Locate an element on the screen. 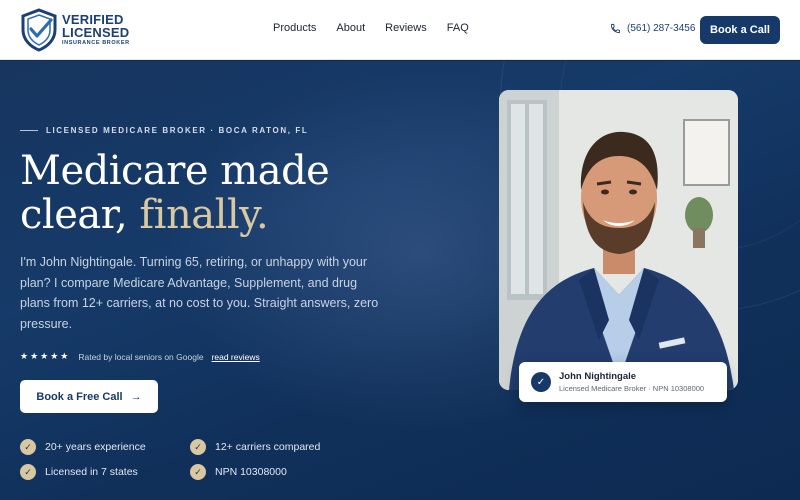 Image resolution: width=800 pixels, height=500 pixels. shield-check-icon is located at coordinates (39, 30).